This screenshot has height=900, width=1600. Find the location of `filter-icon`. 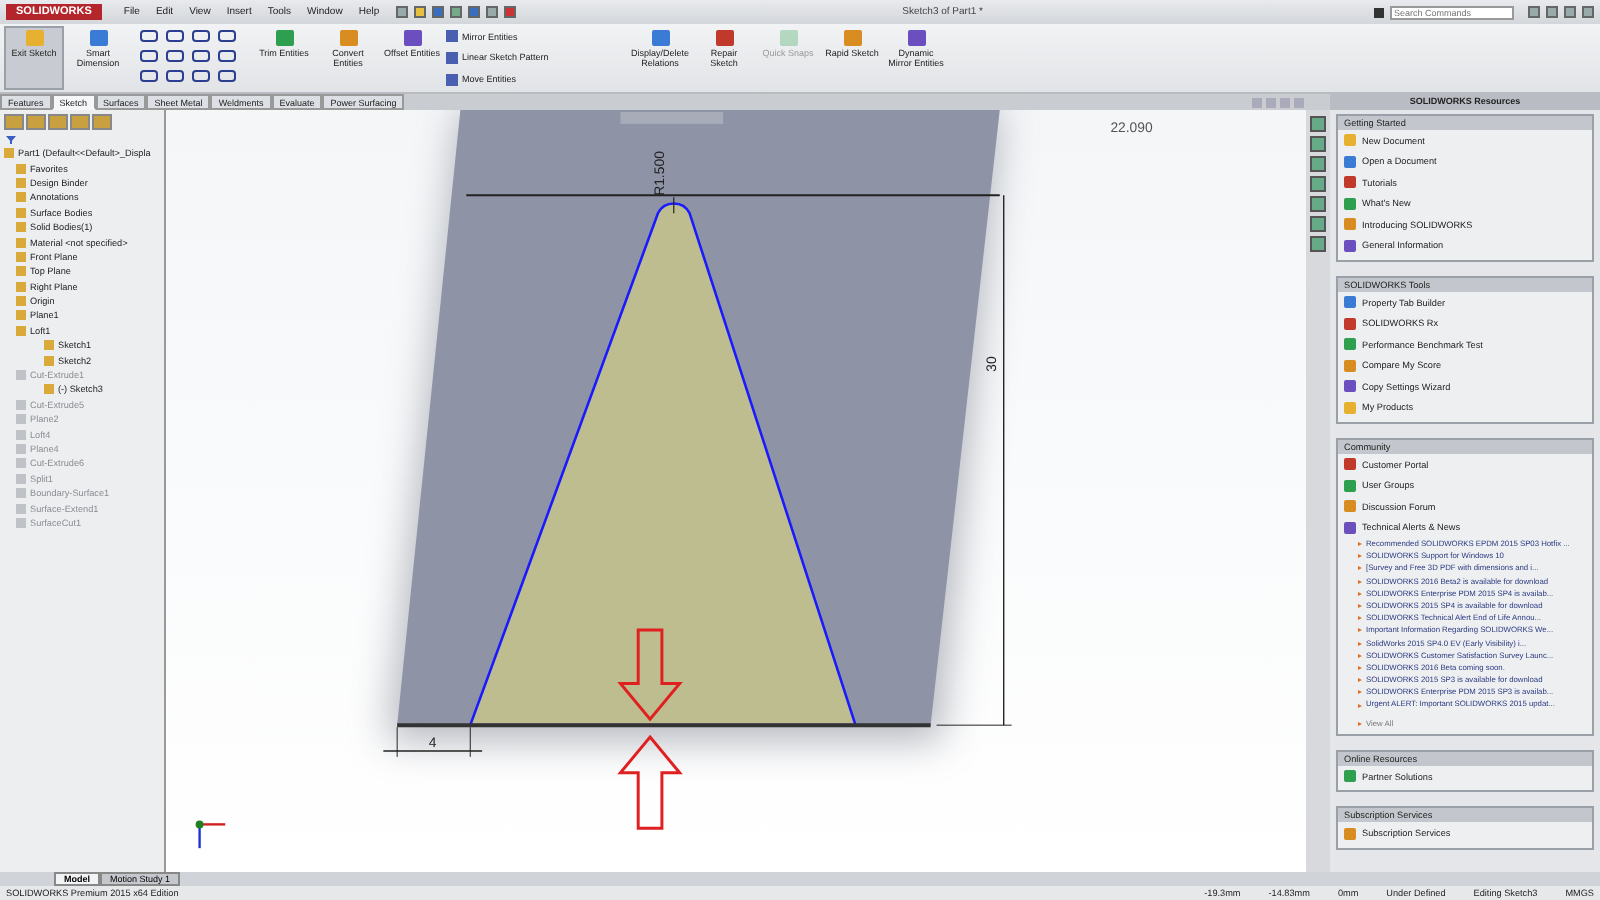

filter-icon is located at coordinates (11, 140).